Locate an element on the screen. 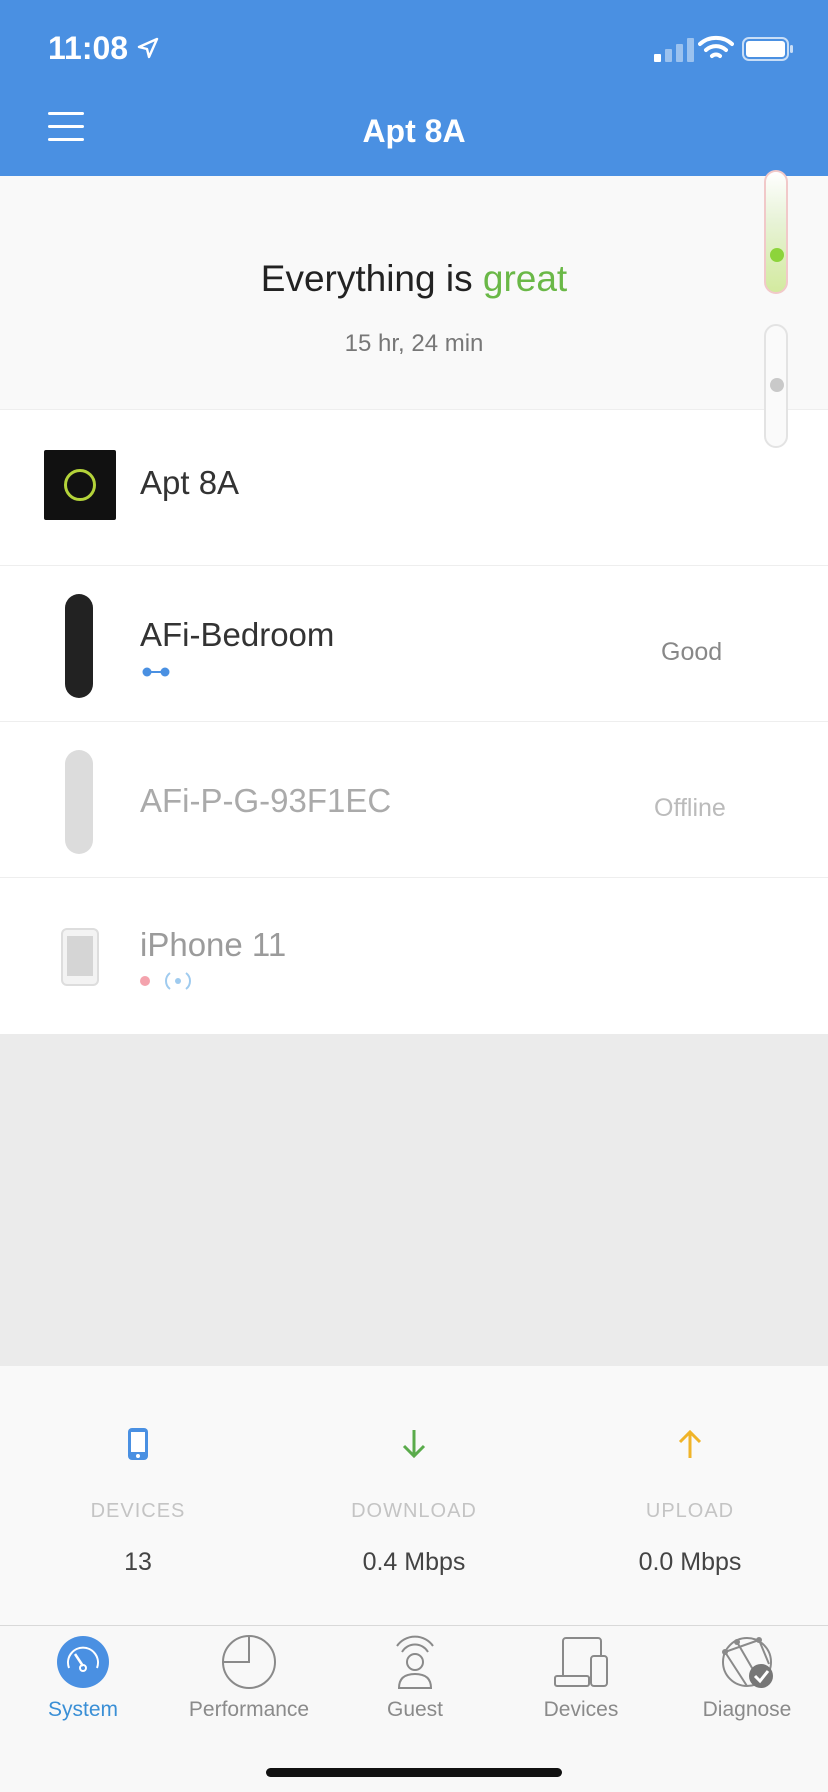  status-headline-prefix: Everything is is located at coordinates (371, 278).